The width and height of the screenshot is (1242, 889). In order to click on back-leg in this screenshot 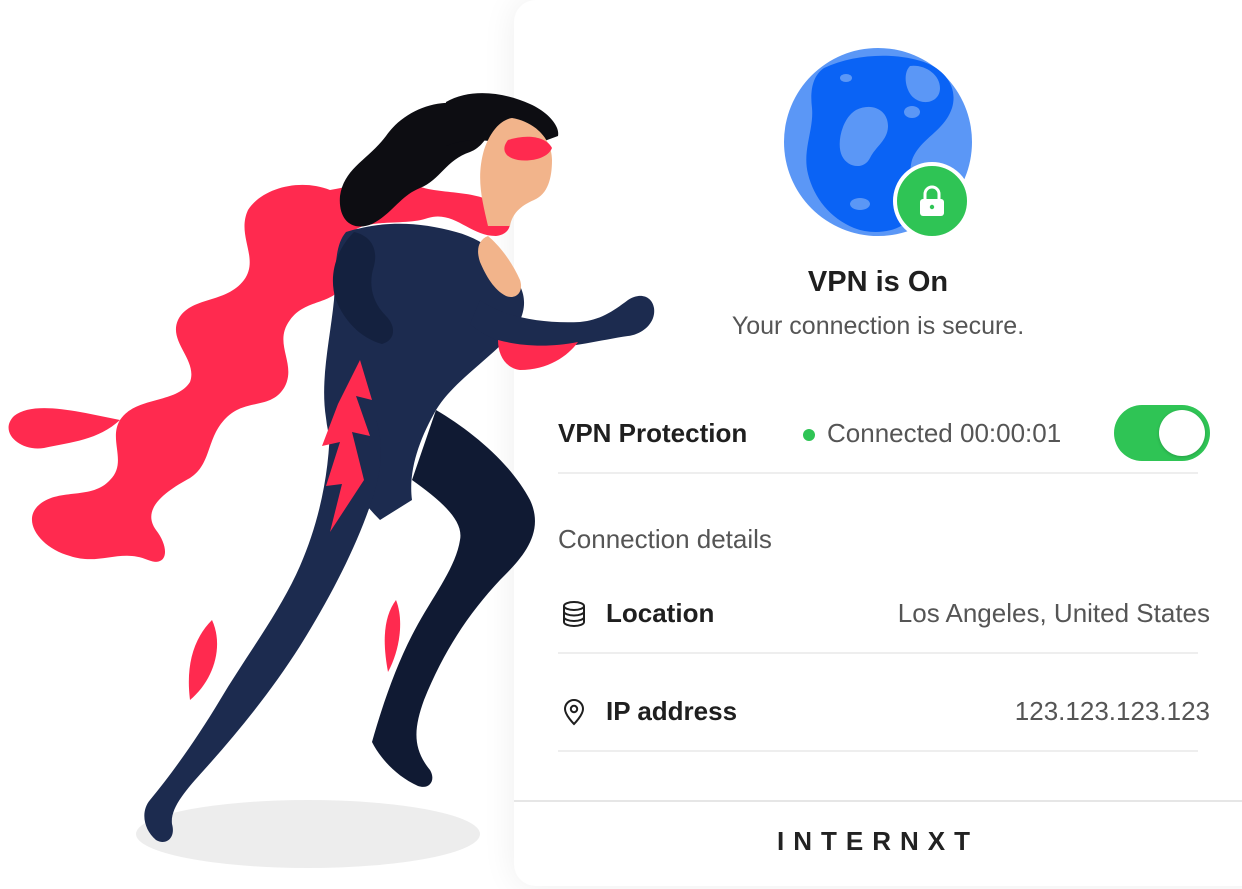, I will do `click(453, 598)`.